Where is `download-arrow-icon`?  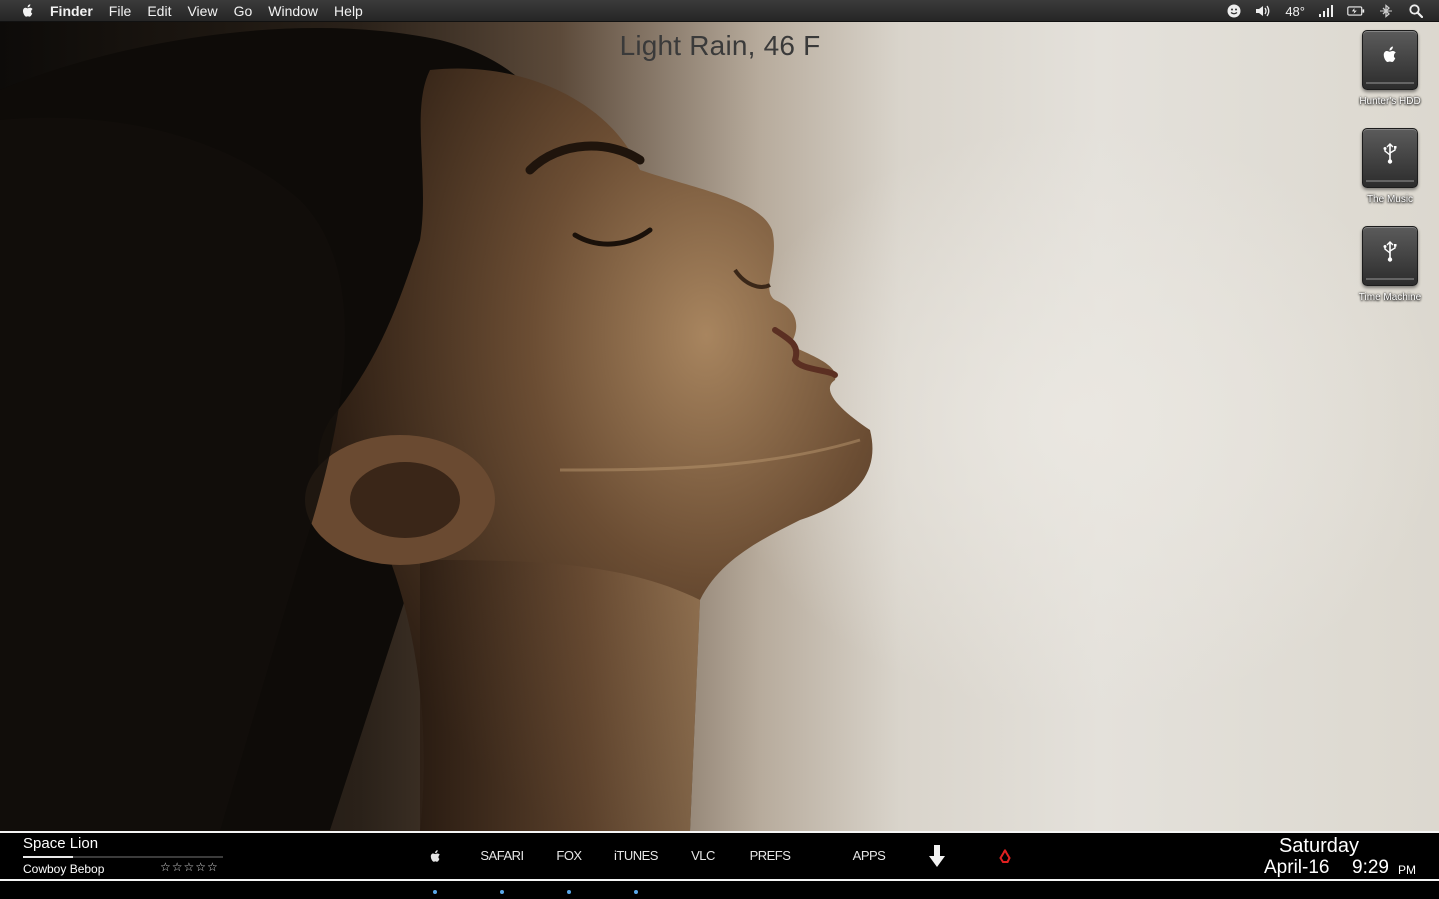
download-arrow-icon is located at coordinates (937, 856).